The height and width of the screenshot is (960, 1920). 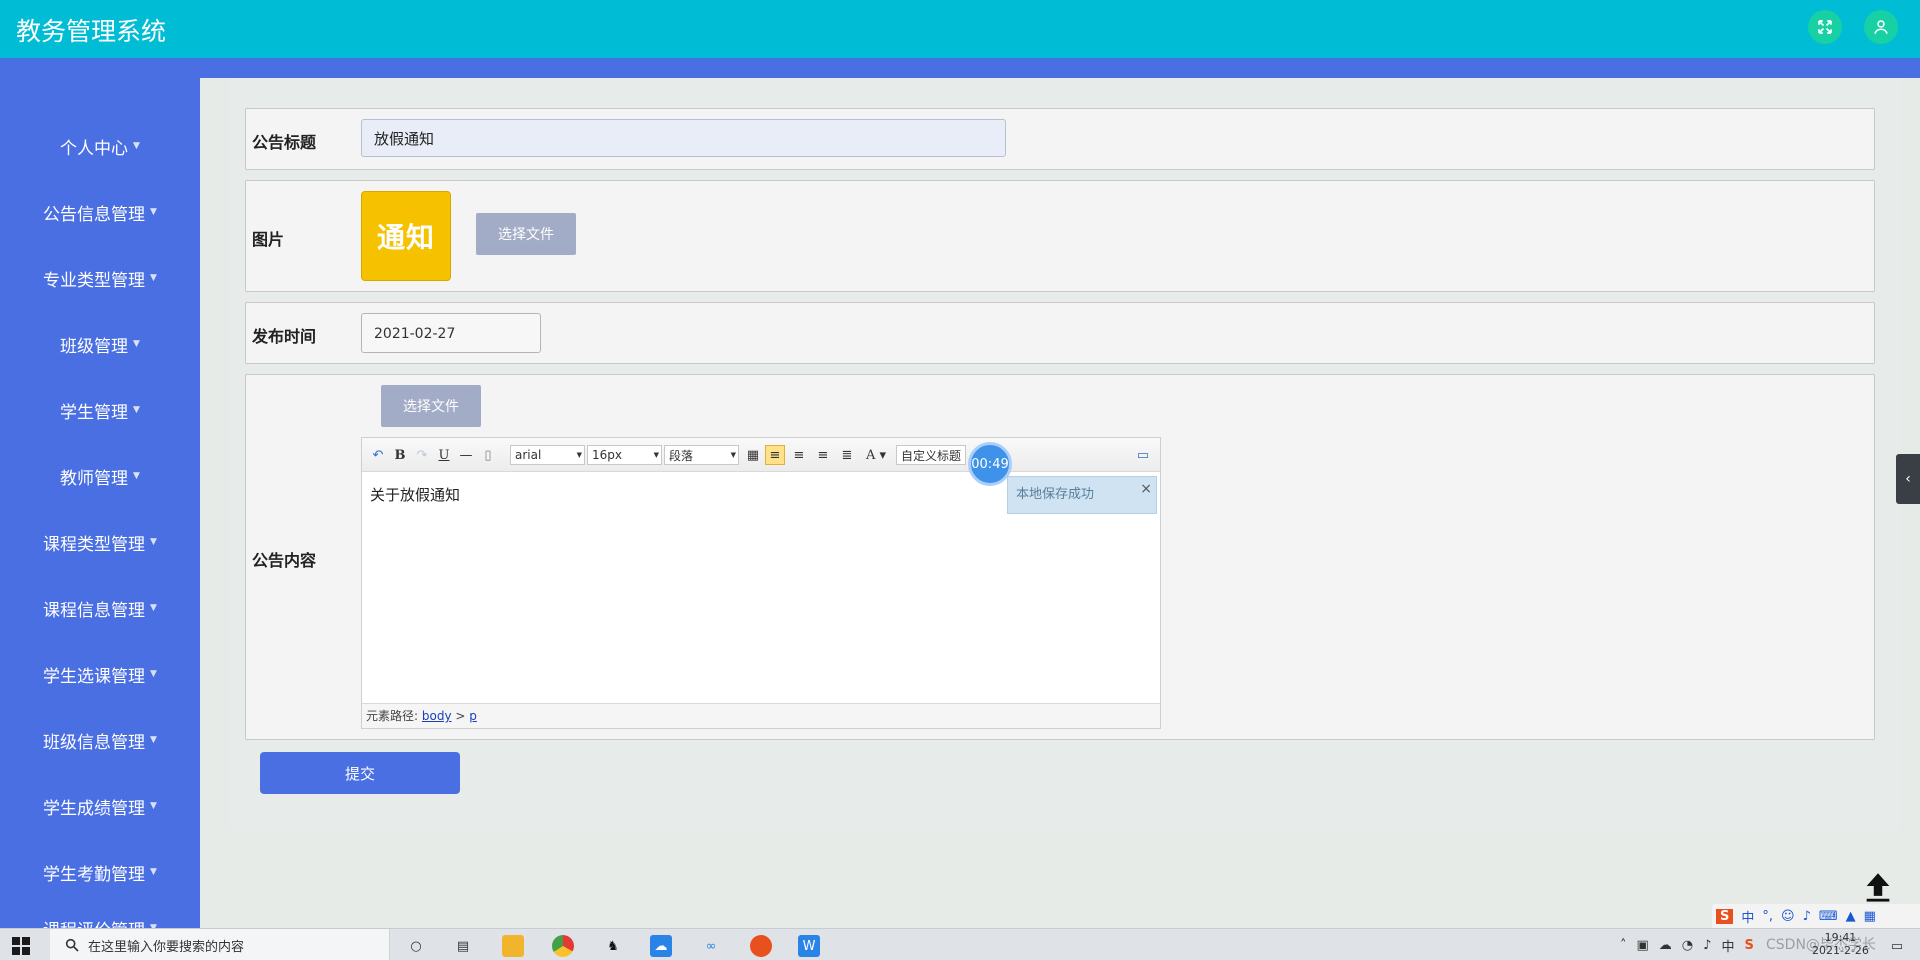 I want to click on sidebar-item-notice: 公告信息管理 ▼, so click(x=100, y=212).